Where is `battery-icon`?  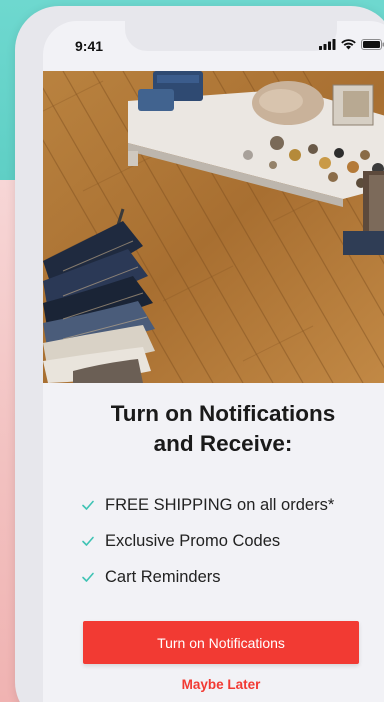
battery-icon is located at coordinates (372, 44).